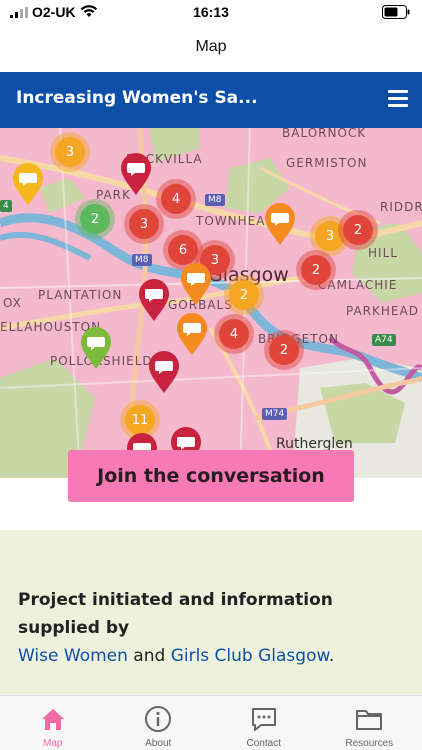 The height and width of the screenshot is (750, 422). I want to click on info-credits: Wise Women and Girls Club Glasgow., so click(176, 656).